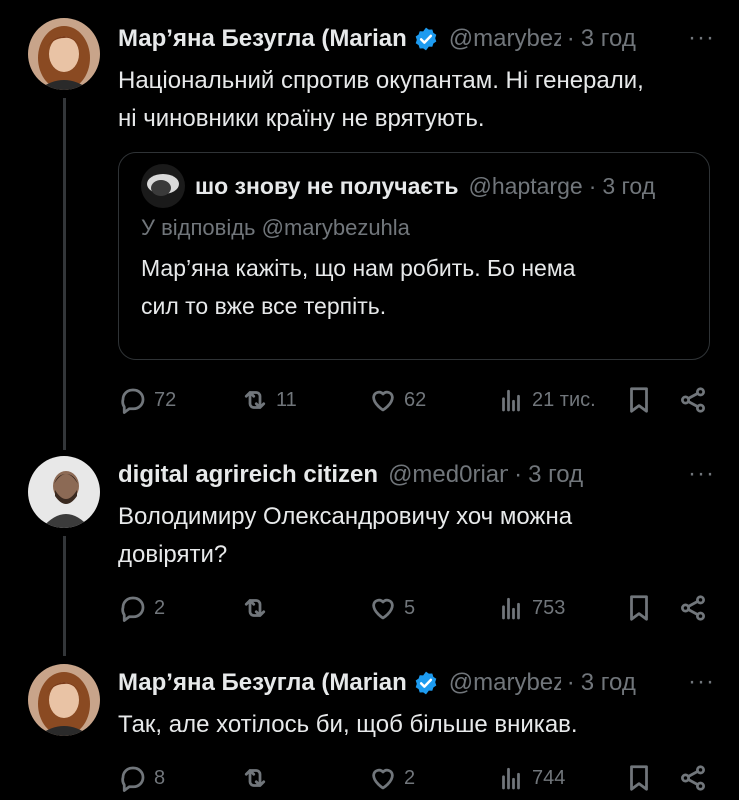 This screenshot has width=739, height=800. I want to click on like-button: 2, so click(391, 778).